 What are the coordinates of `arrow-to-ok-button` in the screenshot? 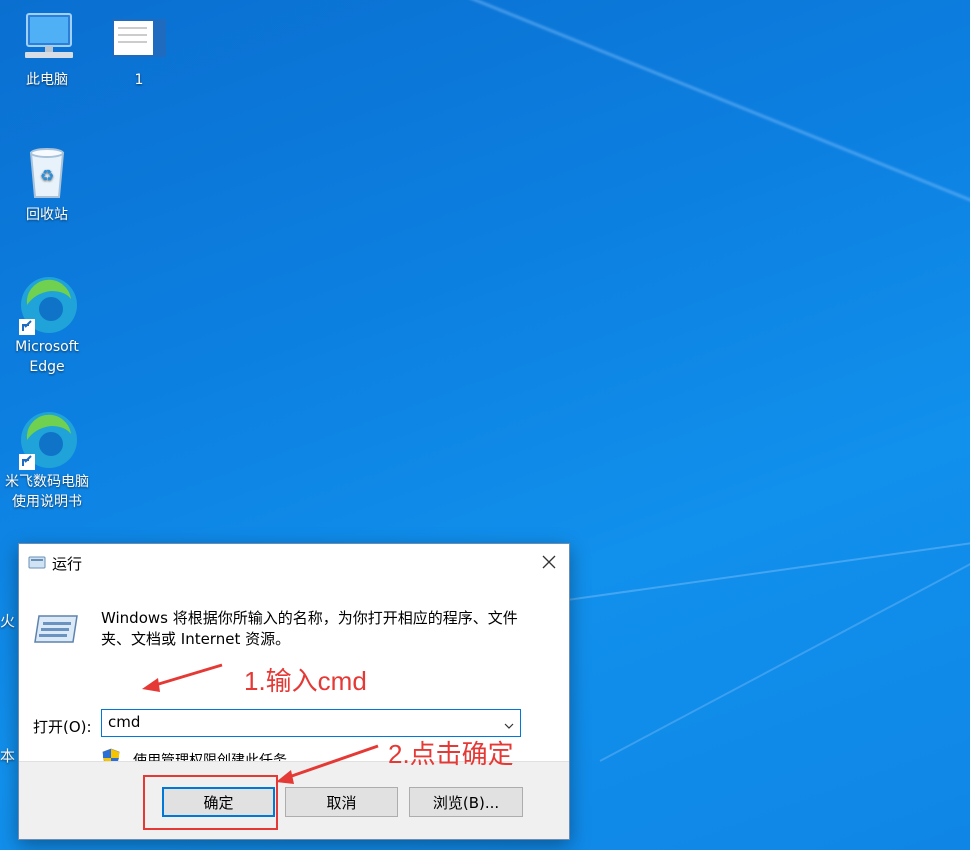 It's located at (327, 764).